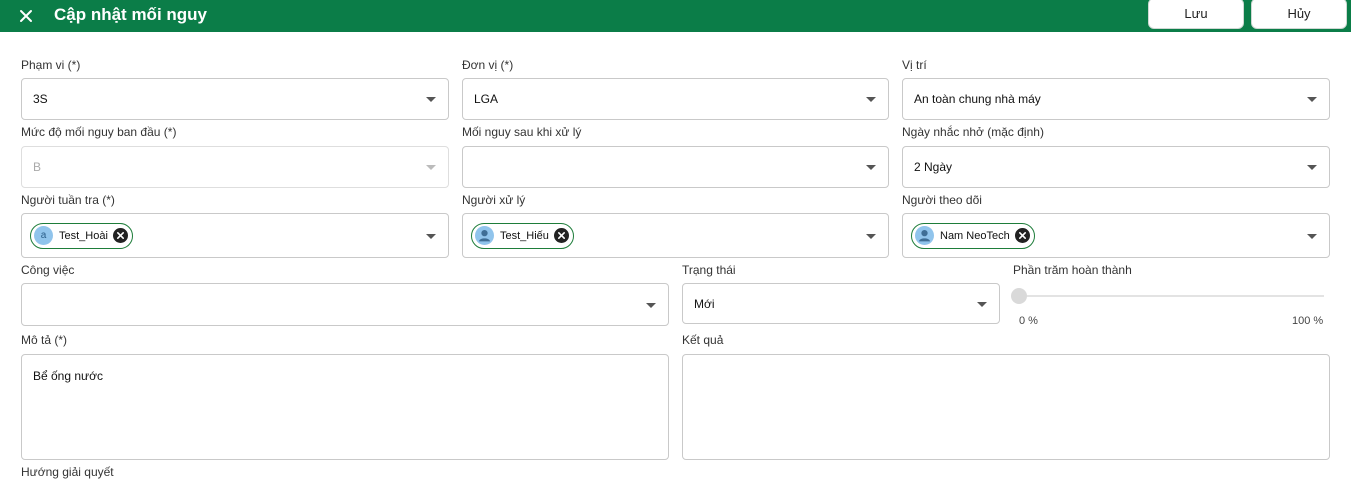  I want to click on status-label: Trạng thái, so click(709, 270).